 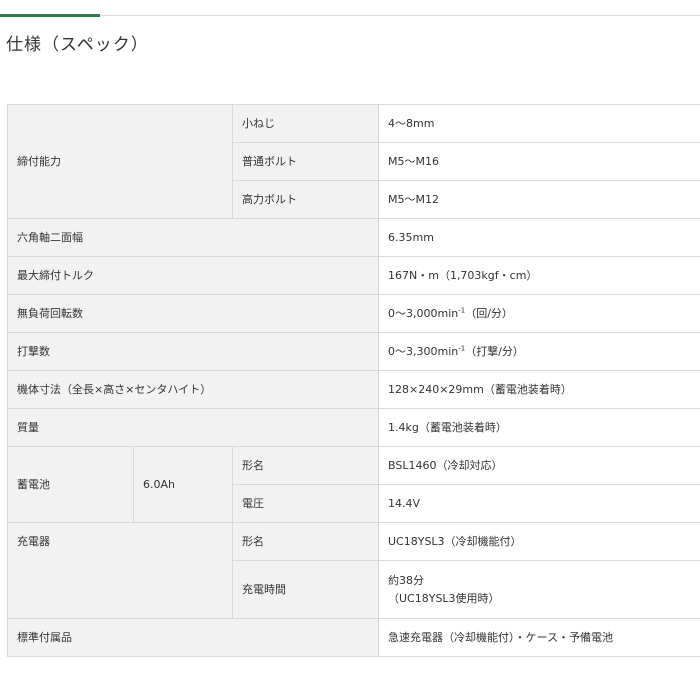 What do you see at coordinates (305, 161) in the screenshot?
I see `normal-bolt-label: 普通ボルト` at bounding box center [305, 161].